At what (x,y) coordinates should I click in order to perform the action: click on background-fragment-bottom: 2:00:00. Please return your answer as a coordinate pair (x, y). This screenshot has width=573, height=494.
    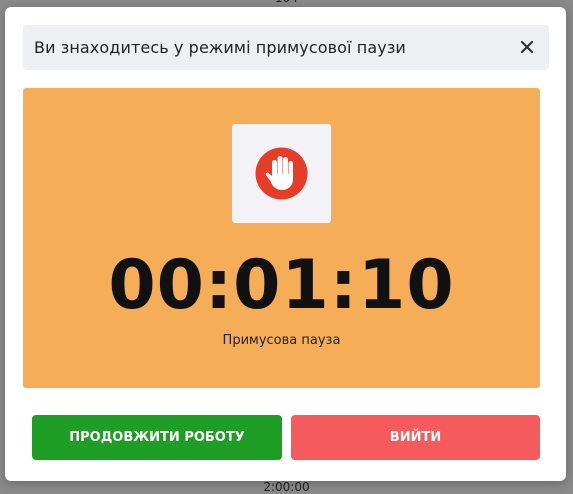
    Looking at the image, I should click on (286, 487).